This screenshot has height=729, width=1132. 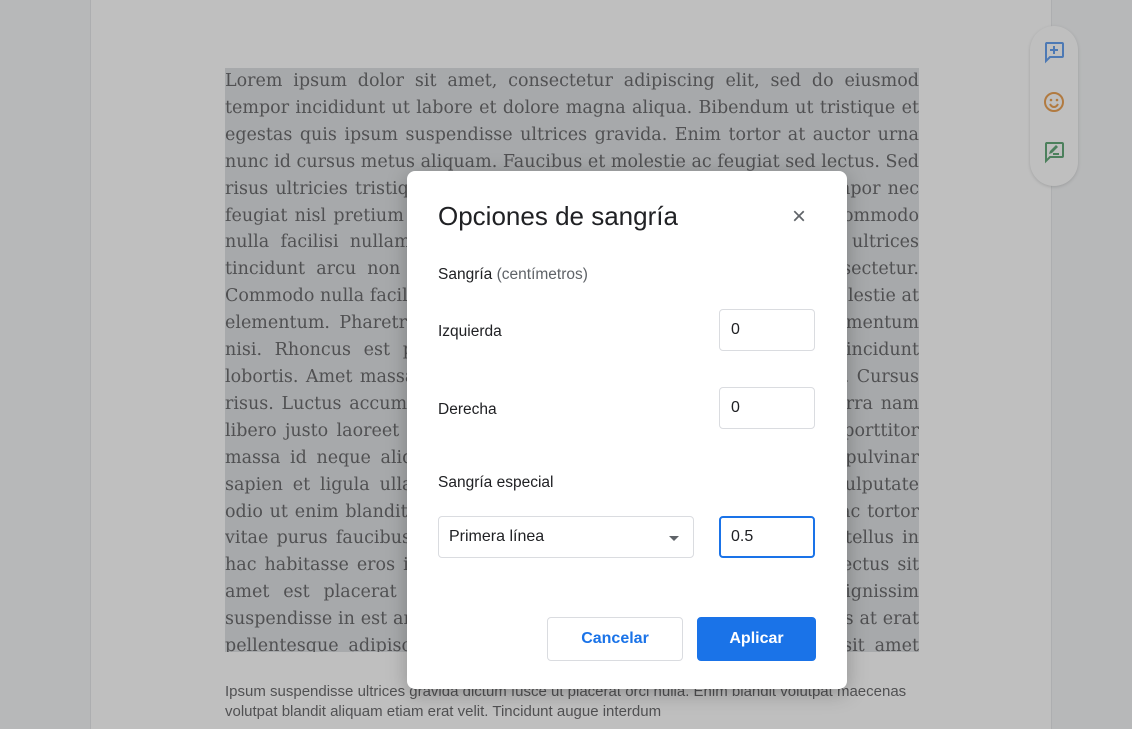 What do you see at coordinates (465, 274) in the screenshot?
I see `indent-section-title: Sangría` at bounding box center [465, 274].